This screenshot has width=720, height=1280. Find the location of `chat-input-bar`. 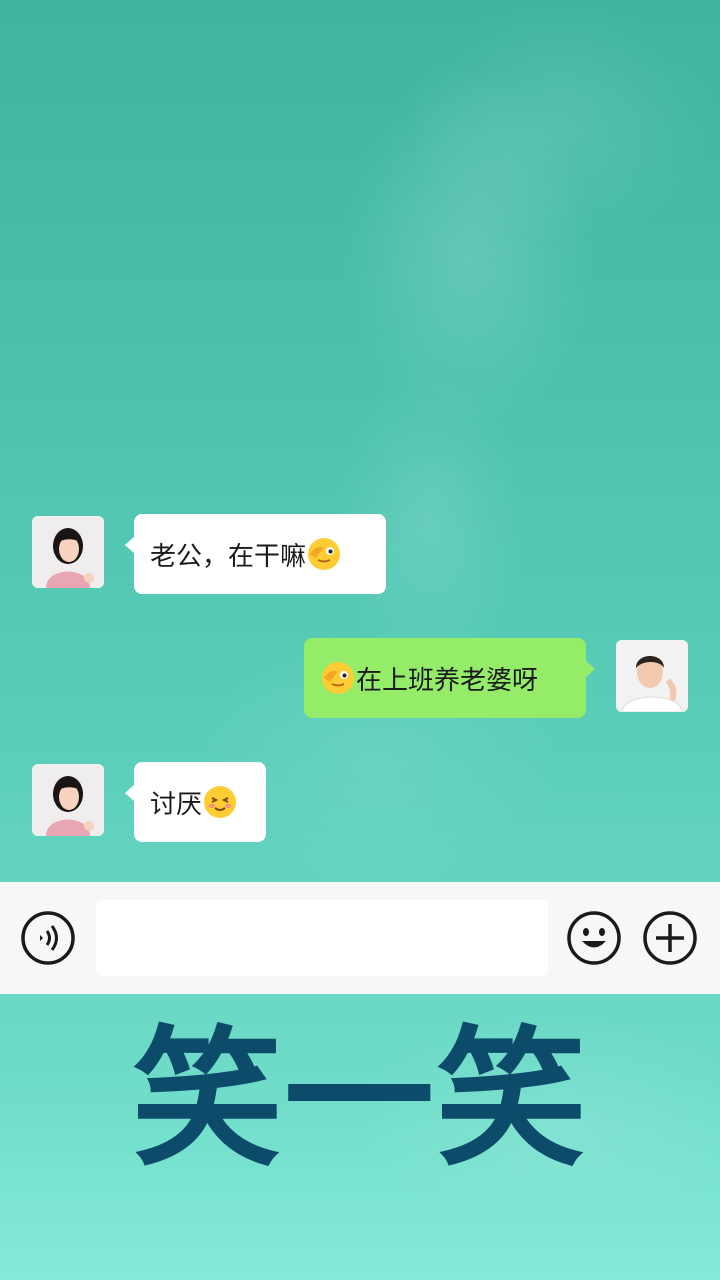

chat-input-bar is located at coordinates (360, 938).